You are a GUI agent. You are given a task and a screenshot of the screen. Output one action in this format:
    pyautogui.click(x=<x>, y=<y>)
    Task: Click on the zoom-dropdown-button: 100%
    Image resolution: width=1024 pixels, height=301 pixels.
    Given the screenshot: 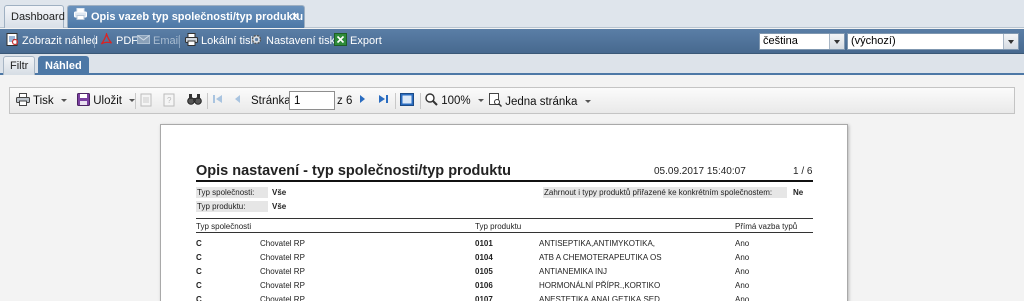 What is the action you would take?
    pyautogui.click(x=454, y=101)
    